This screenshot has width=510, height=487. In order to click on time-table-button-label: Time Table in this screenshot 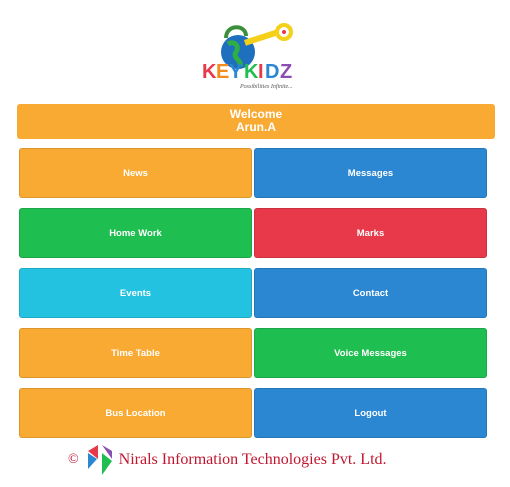, I will do `click(135, 353)`.